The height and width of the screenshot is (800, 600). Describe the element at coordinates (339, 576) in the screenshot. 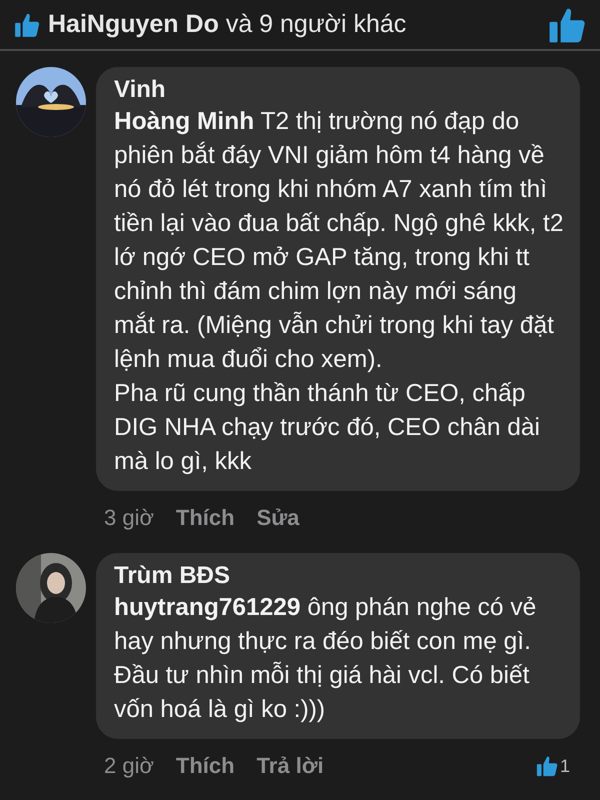

I see `comment-author: Trùm BĐS` at that location.